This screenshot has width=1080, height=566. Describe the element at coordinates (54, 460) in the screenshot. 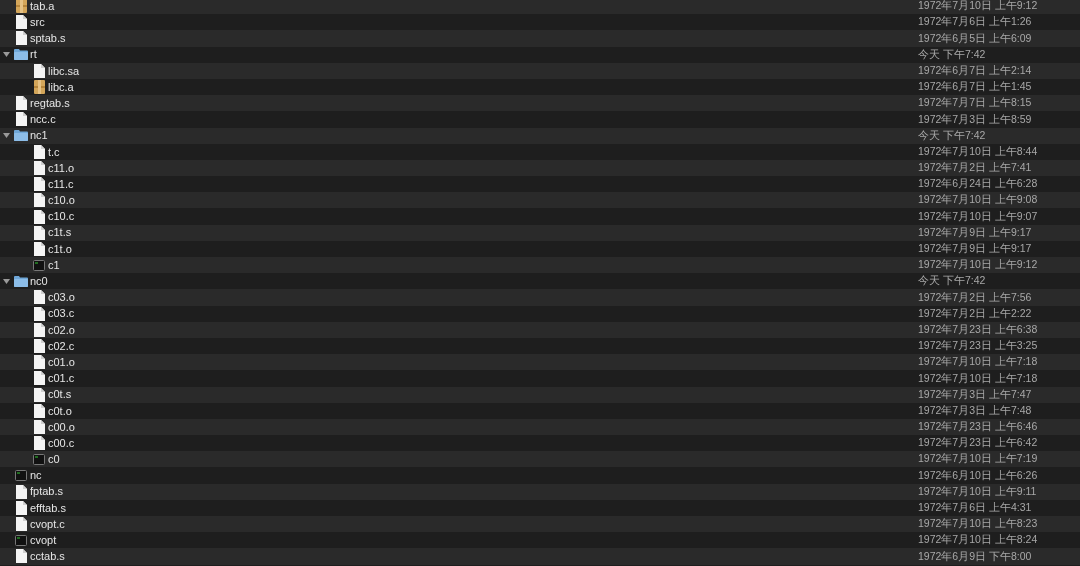

I see `file-name: c0` at that location.